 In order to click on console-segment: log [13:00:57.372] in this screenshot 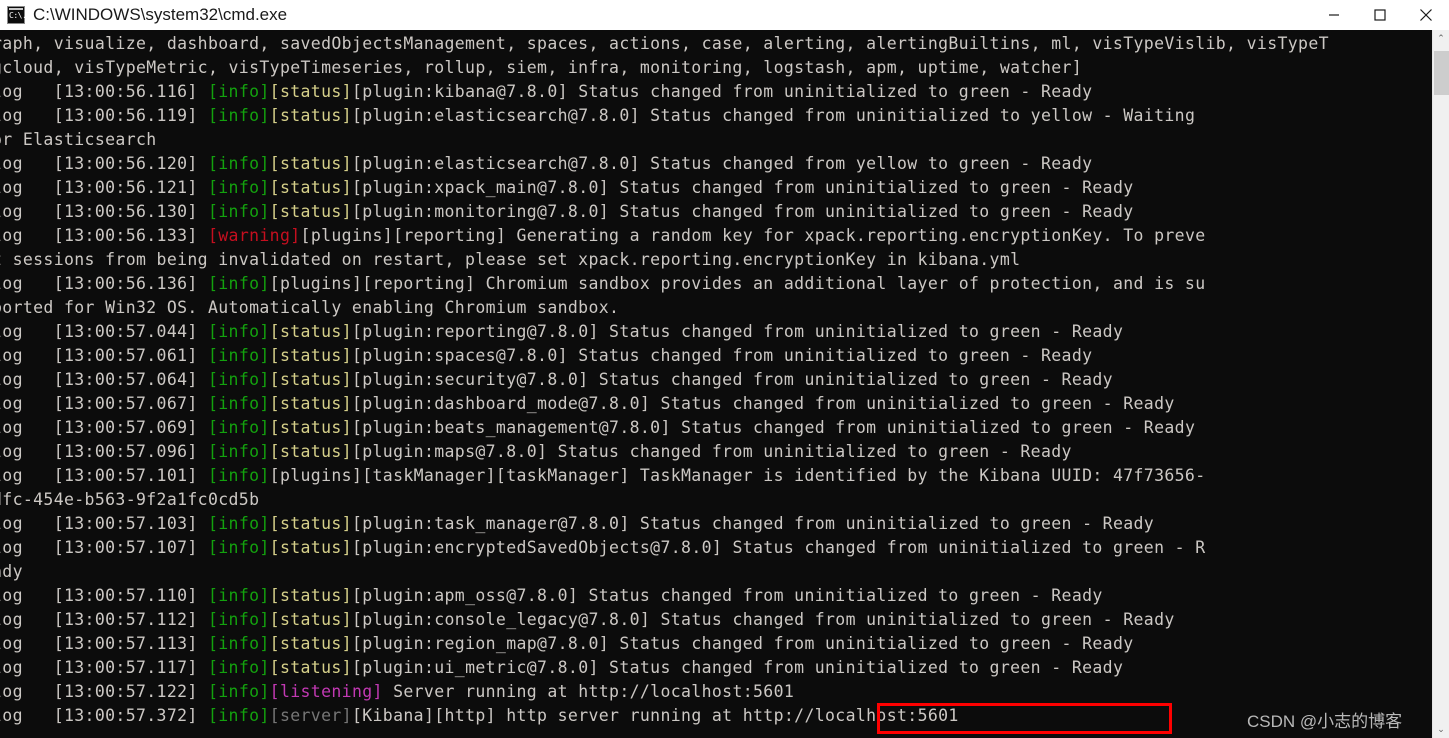, I will do `click(104, 715)`.